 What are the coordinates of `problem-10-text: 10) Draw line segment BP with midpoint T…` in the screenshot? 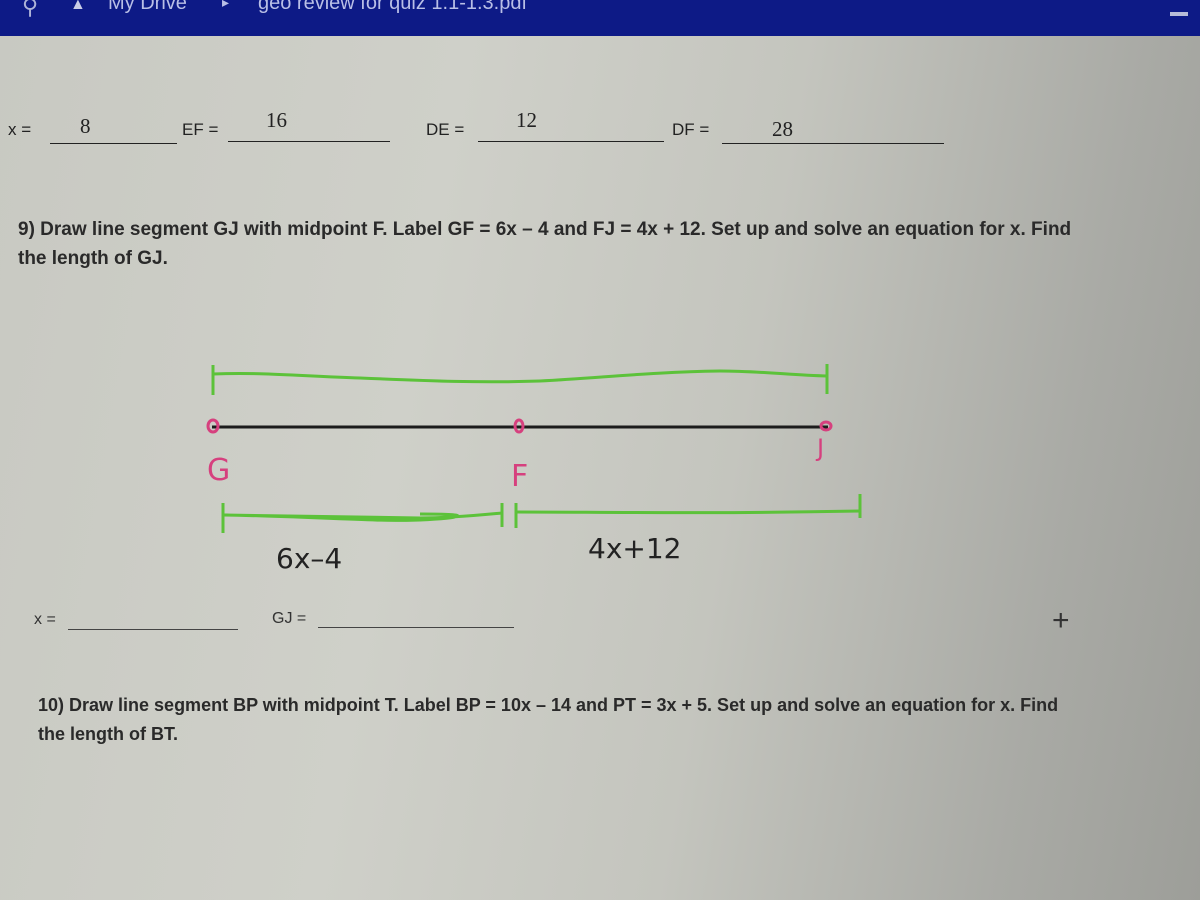 It's located at (548, 720).